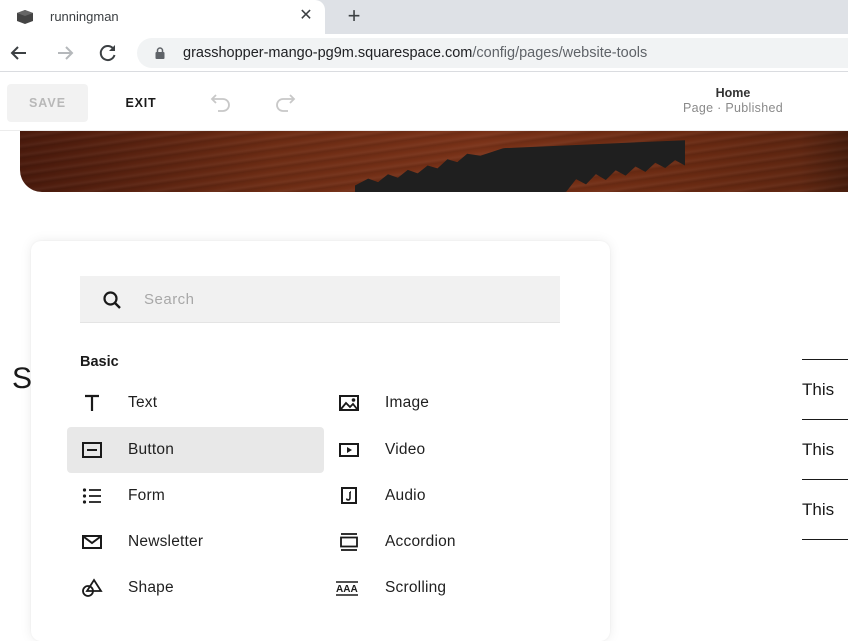  Describe the element at coordinates (92, 587) in the screenshot. I see `shape-icon` at that location.